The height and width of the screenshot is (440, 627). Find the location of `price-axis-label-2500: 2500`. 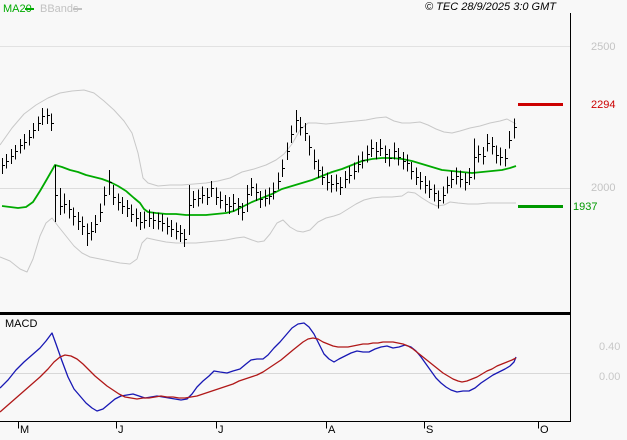

price-axis-label-2500: 2500 is located at coordinates (603, 47).